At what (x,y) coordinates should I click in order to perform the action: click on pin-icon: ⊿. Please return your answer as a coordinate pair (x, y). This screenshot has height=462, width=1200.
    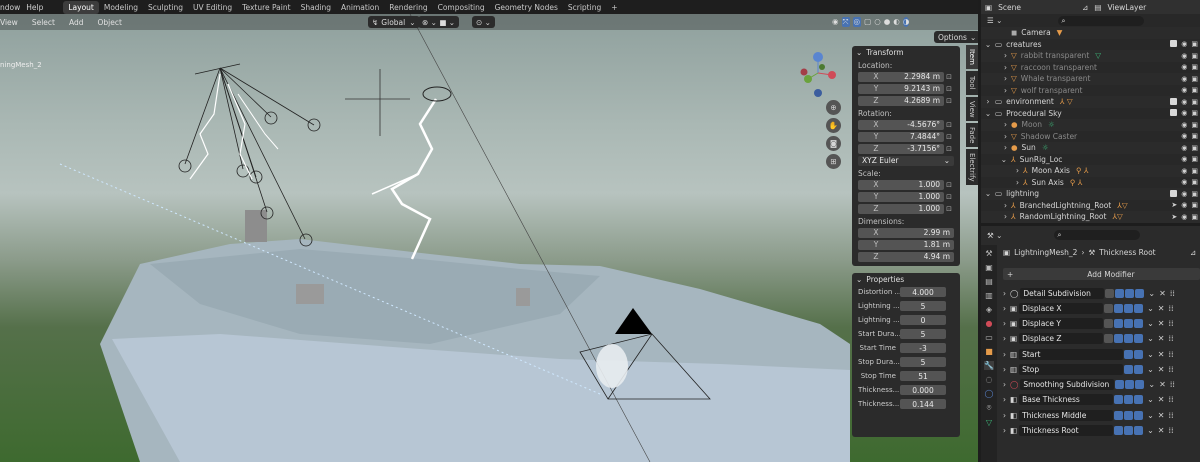
    Looking at the image, I should click on (1085, 7).